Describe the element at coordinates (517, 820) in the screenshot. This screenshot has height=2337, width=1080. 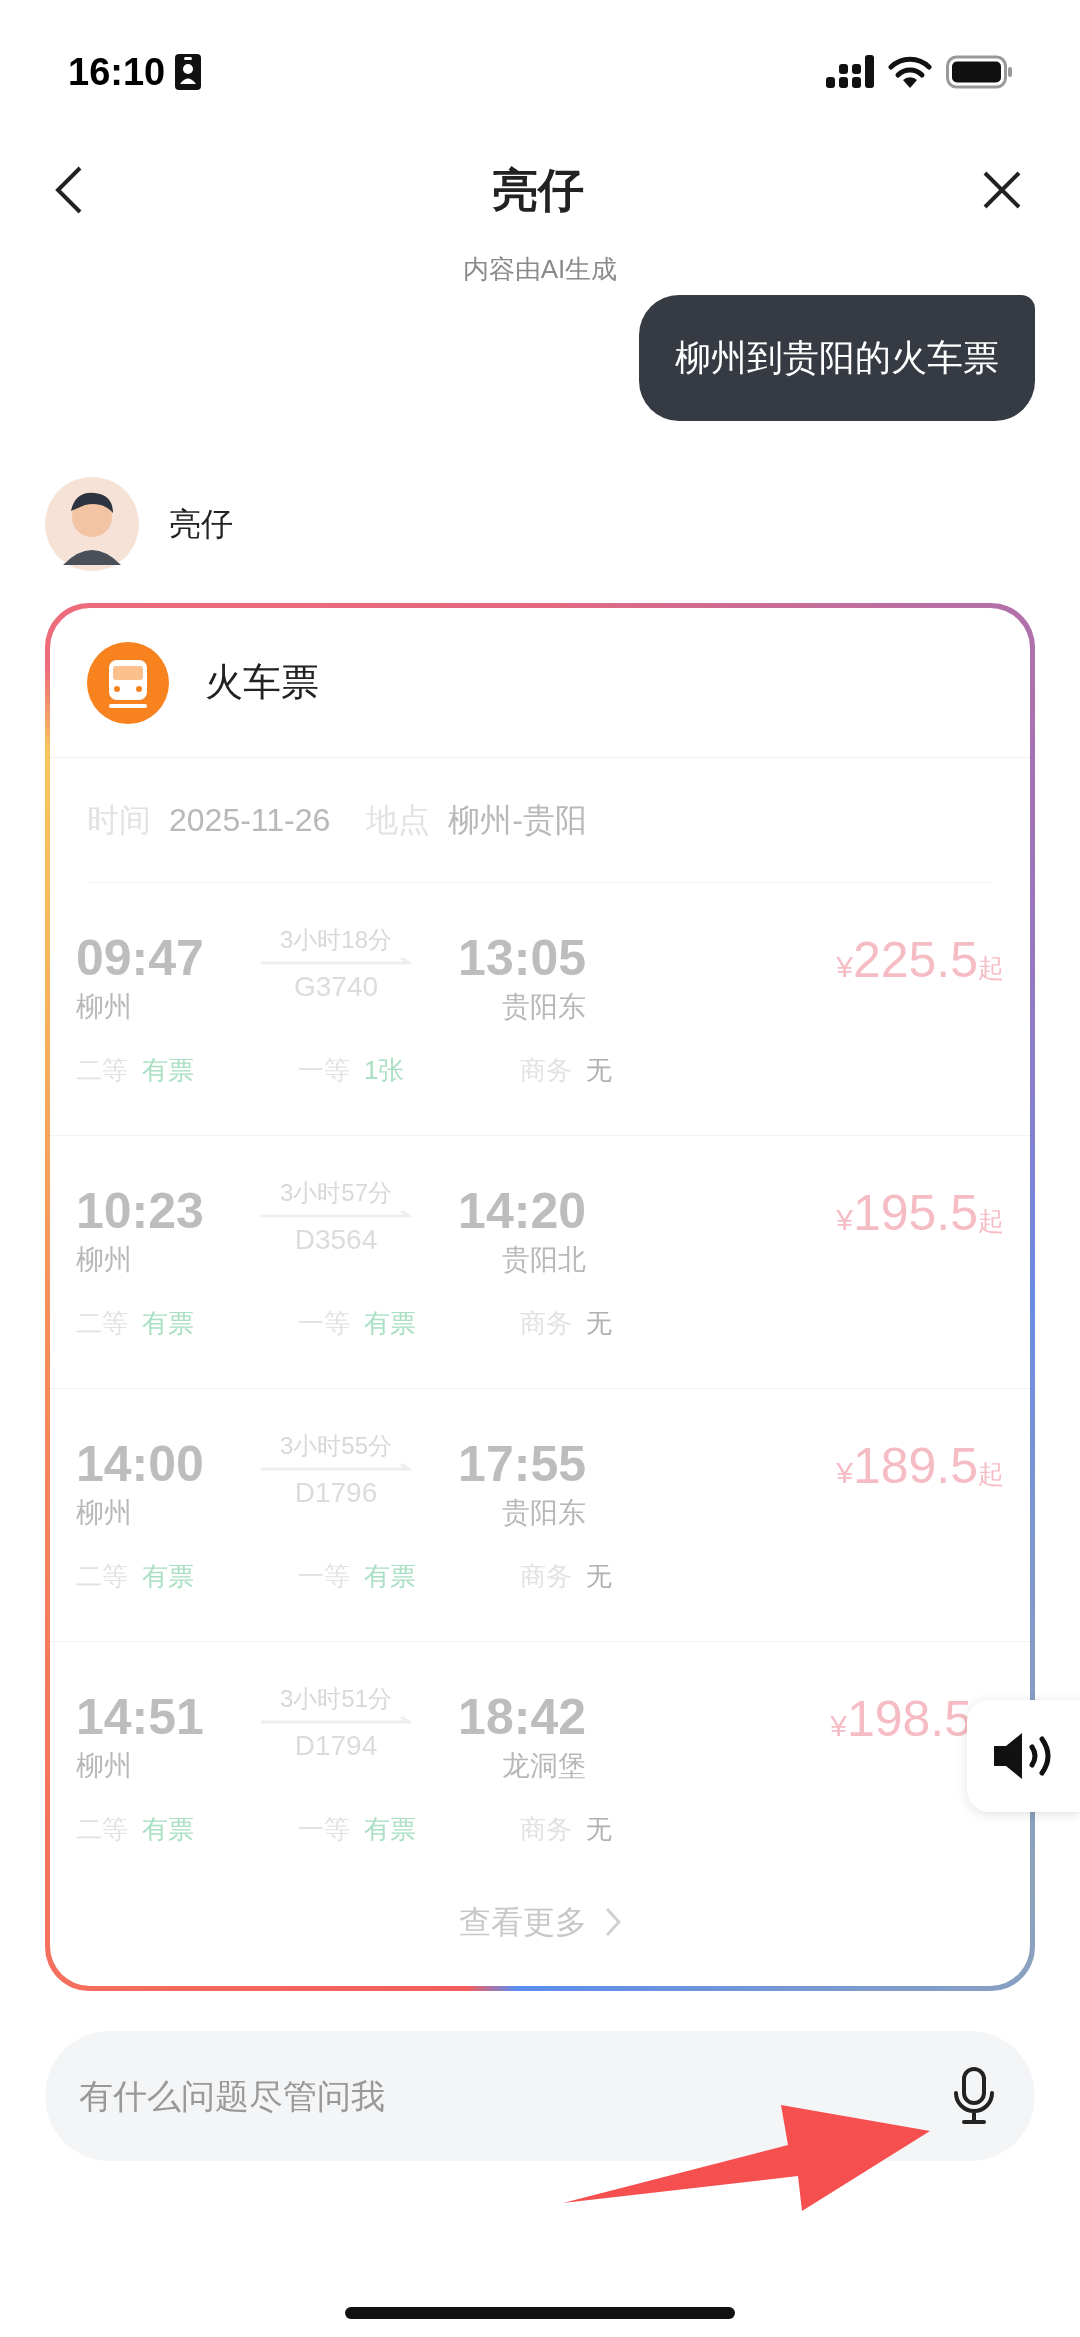
I see `place-value: 柳州-贵阳` at that location.